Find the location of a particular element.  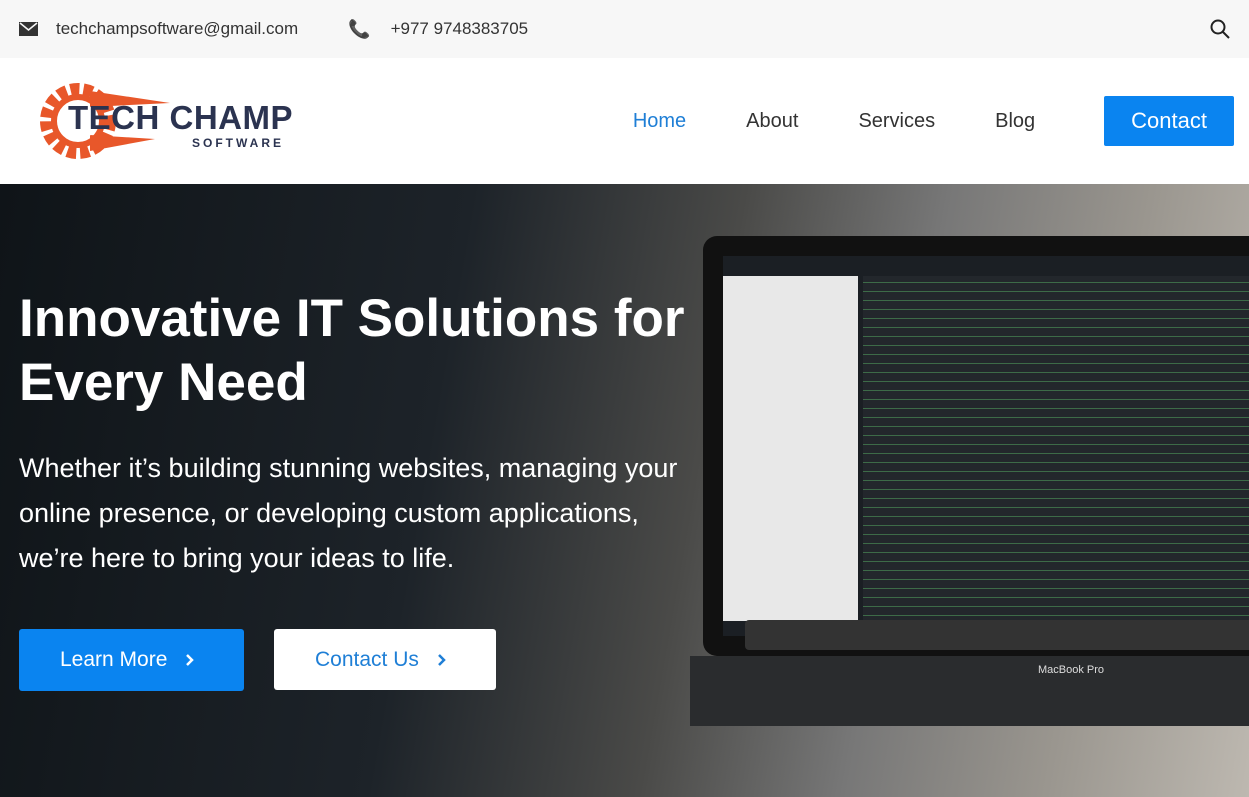

logo-name: TECH CHAMP is located at coordinates (180, 117).